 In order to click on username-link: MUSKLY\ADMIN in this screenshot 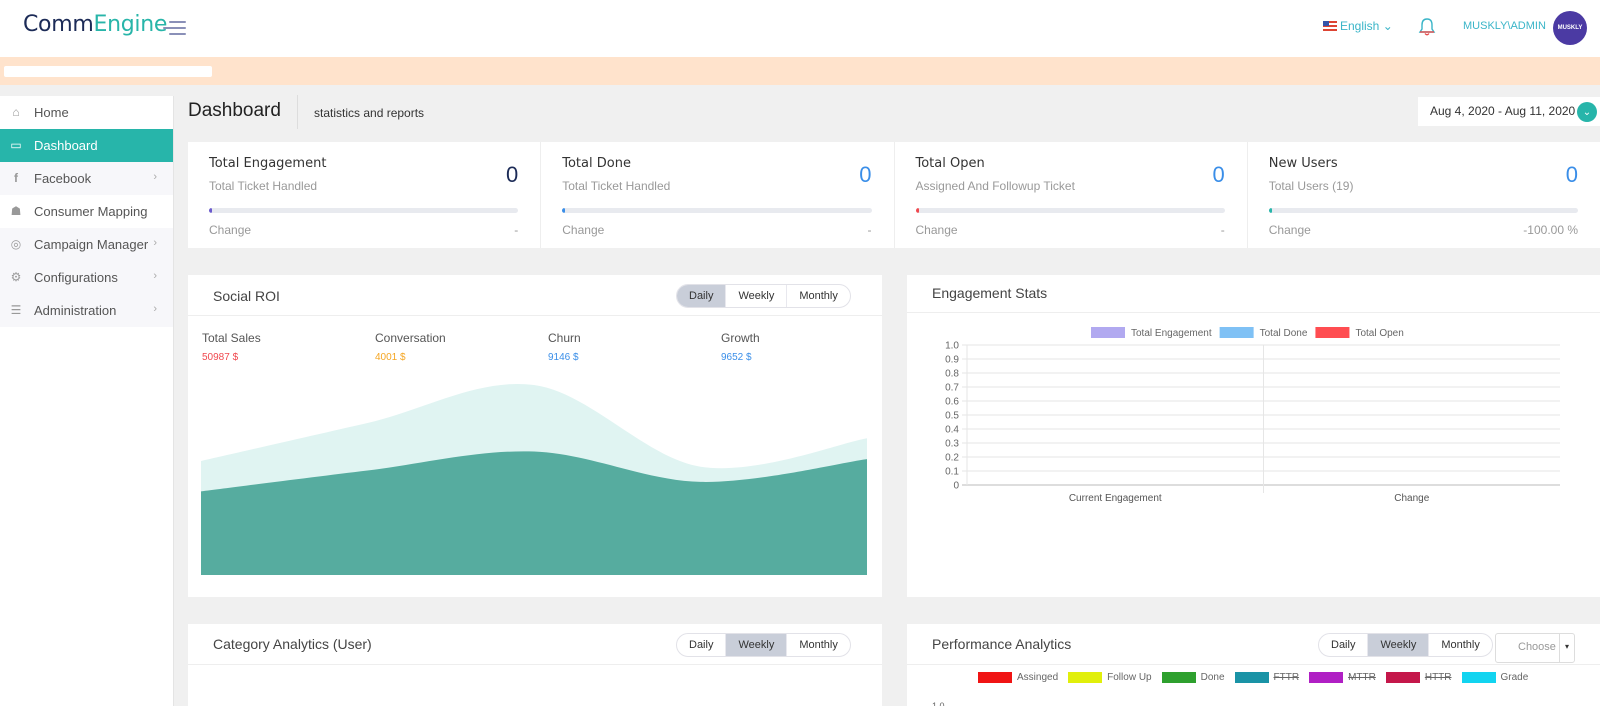, I will do `click(1504, 26)`.